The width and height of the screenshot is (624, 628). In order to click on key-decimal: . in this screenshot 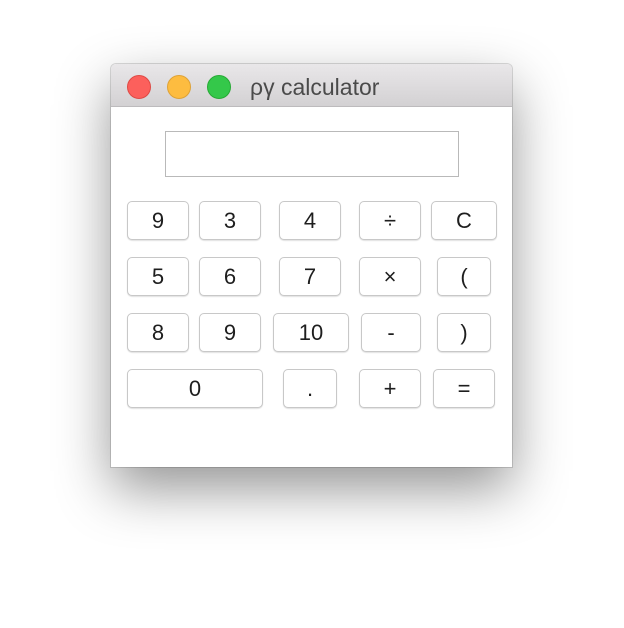, I will do `click(310, 388)`.